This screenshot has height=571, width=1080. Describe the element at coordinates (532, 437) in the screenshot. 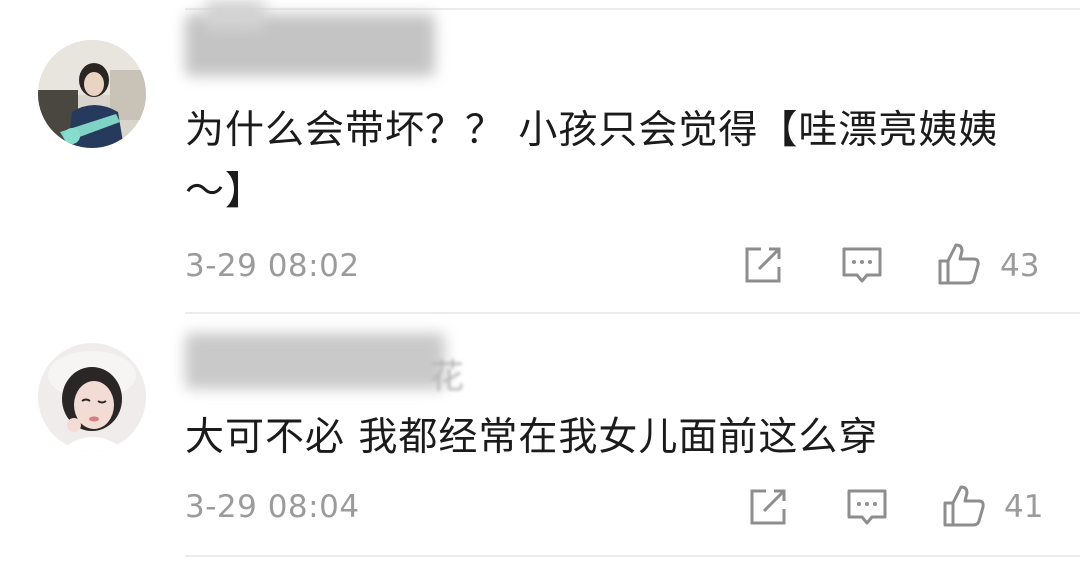

I see `comment-text: 大可不必 我都经常在我女儿面前这么穿` at that location.